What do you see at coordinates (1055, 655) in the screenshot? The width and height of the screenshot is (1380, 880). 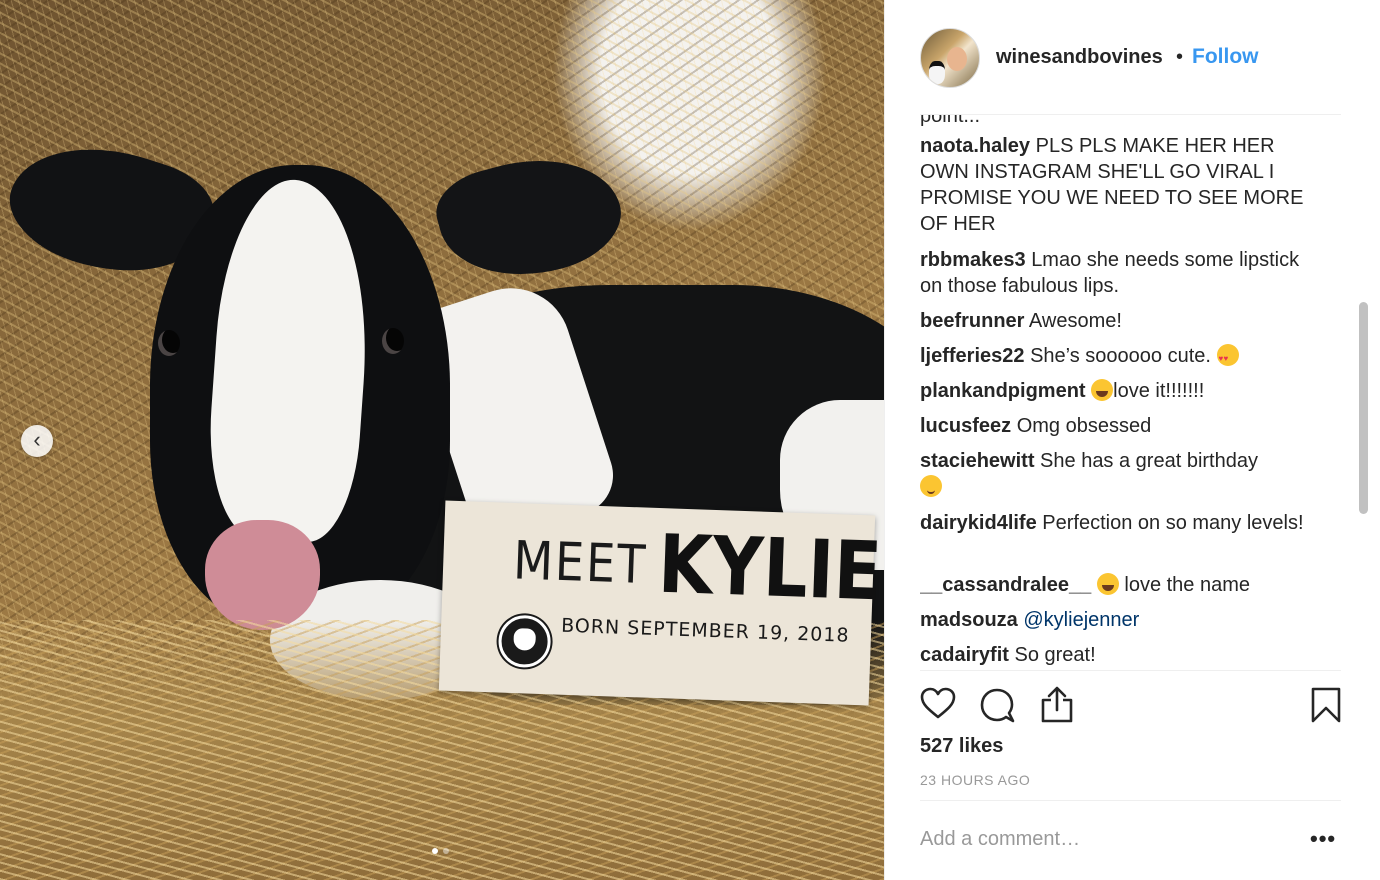 I see `comment-text: So great!` at bounding box center [1055, 655].